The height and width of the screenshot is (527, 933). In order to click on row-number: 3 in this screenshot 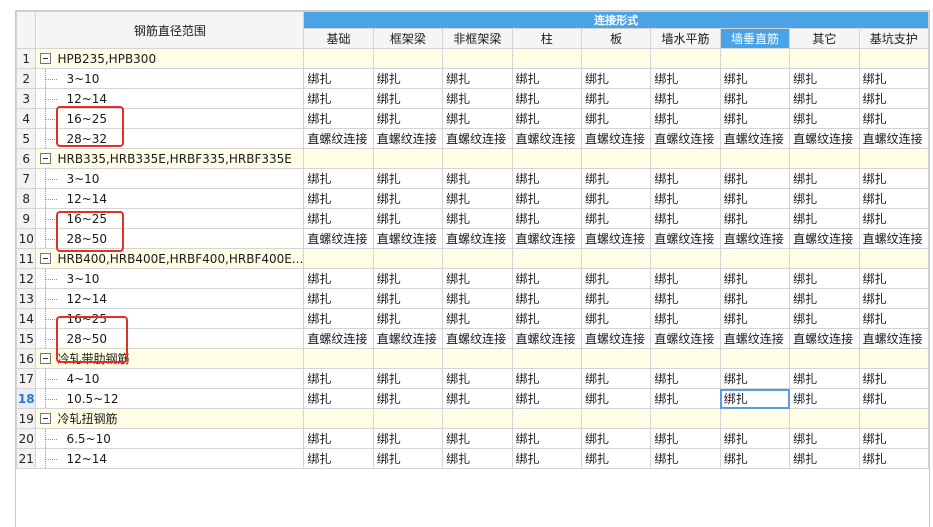, I will do `click(26, 98)`.